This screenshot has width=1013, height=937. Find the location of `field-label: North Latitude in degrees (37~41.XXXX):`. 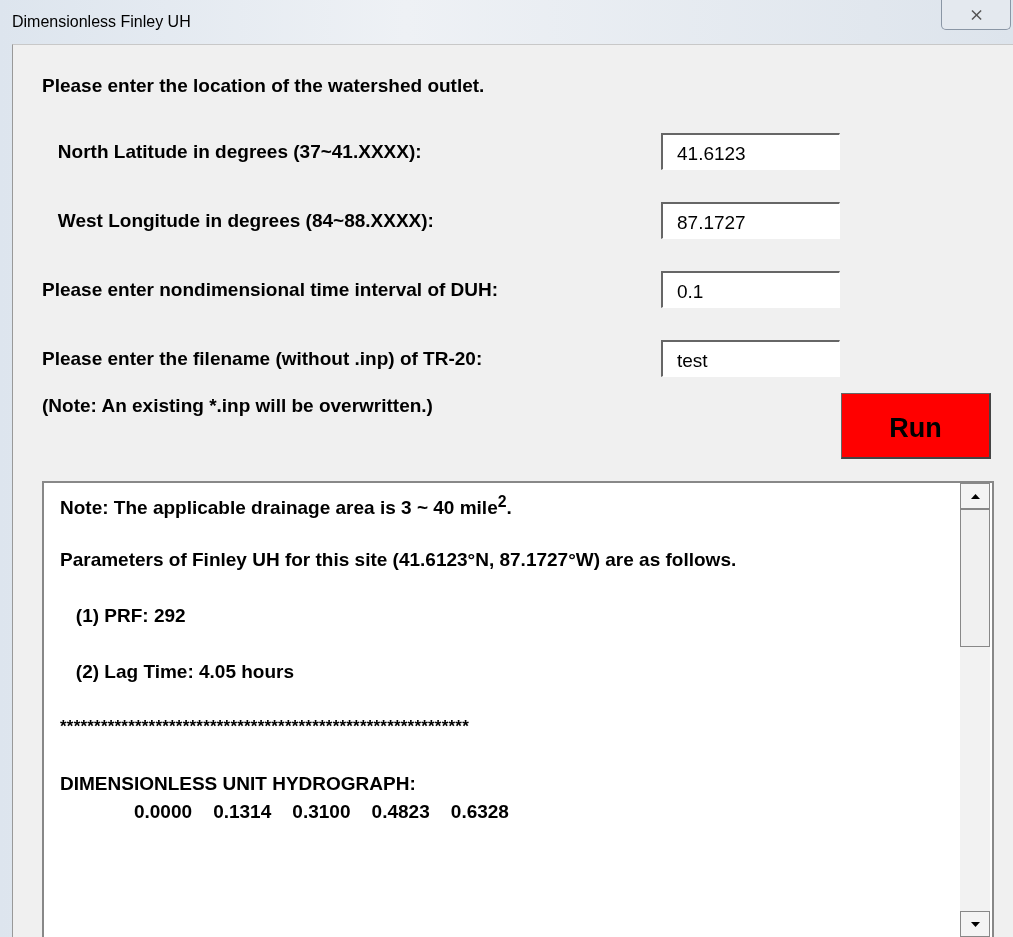

field-label: North Latitude in degrees (37~41.XXXX): is located at coordinates (239, 151).